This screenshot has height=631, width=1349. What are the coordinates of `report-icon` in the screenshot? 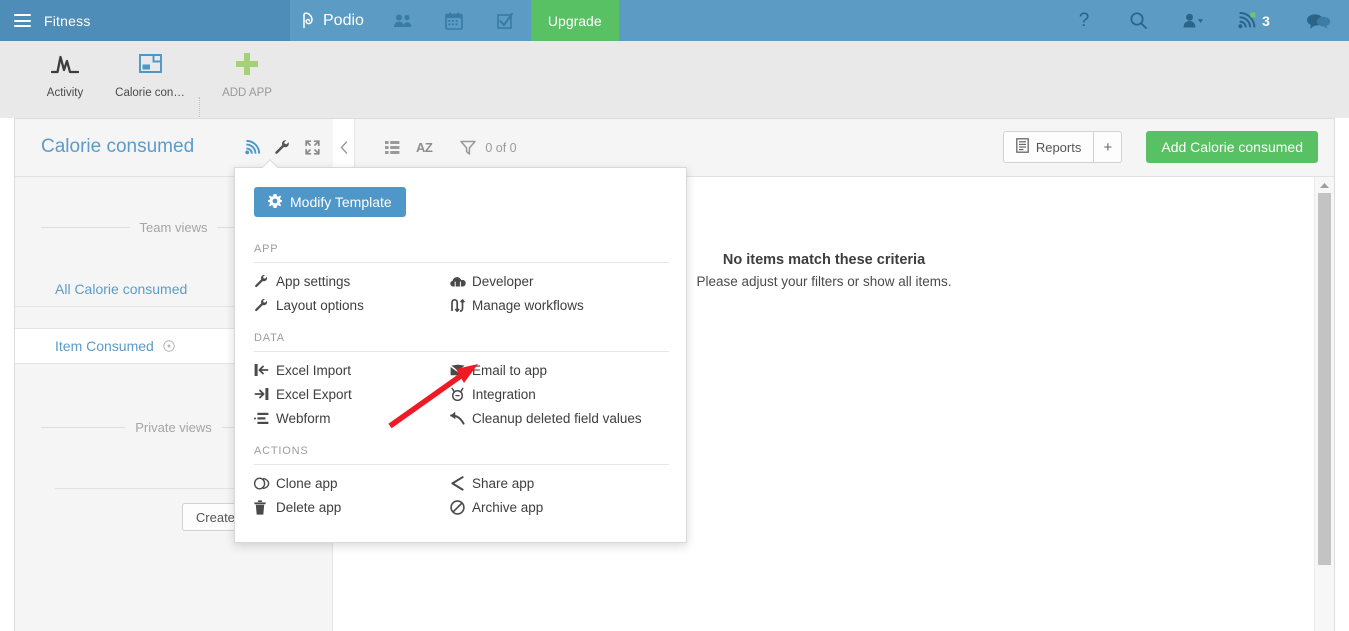 It's located at (1022, 147).